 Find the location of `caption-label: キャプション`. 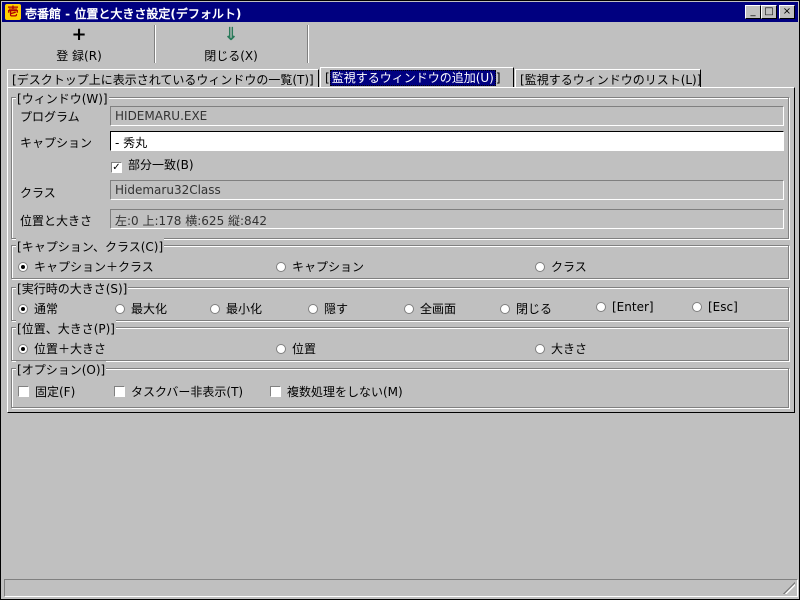

caption-label: キャプション is located at coordinates (56, 143).